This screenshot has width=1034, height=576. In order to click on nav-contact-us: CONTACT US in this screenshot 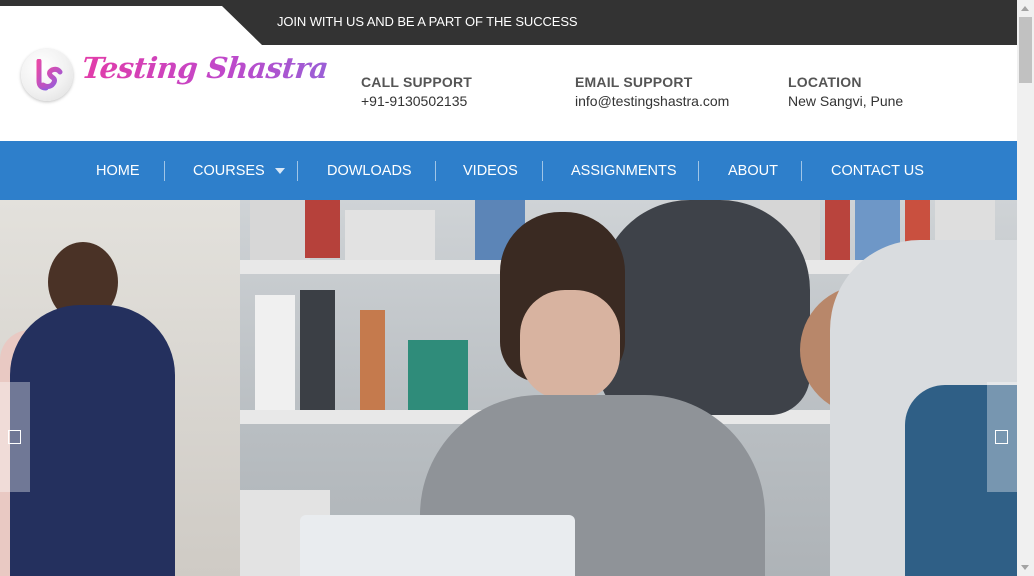, I will do `click(877, 170)`.